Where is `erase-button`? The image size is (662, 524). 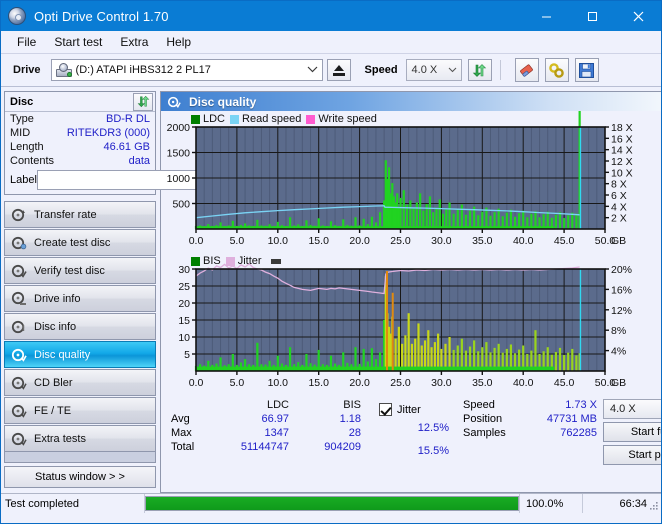
erase-button is located at coordinates (526, 70).